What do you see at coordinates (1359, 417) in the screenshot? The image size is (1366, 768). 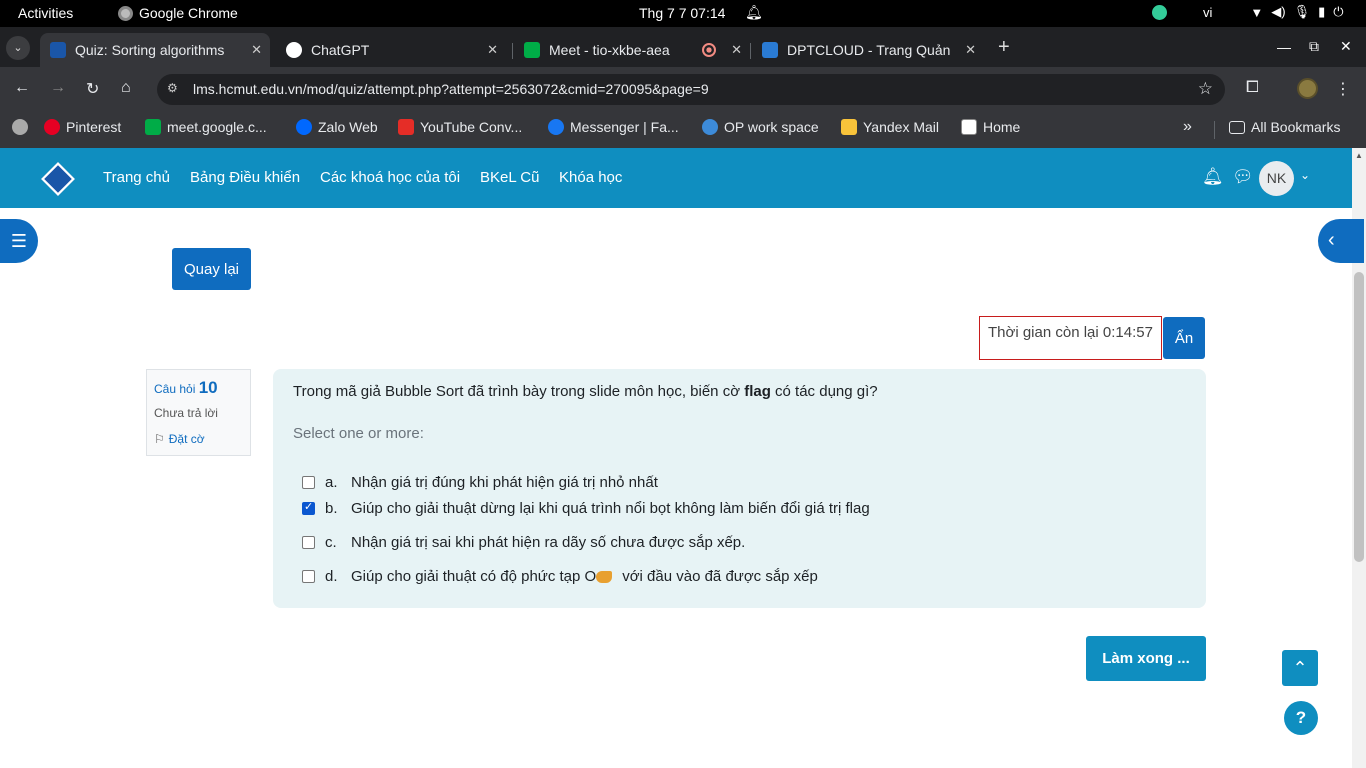 I see `scrollbar-thumb` at bounding box center [1359, 417].